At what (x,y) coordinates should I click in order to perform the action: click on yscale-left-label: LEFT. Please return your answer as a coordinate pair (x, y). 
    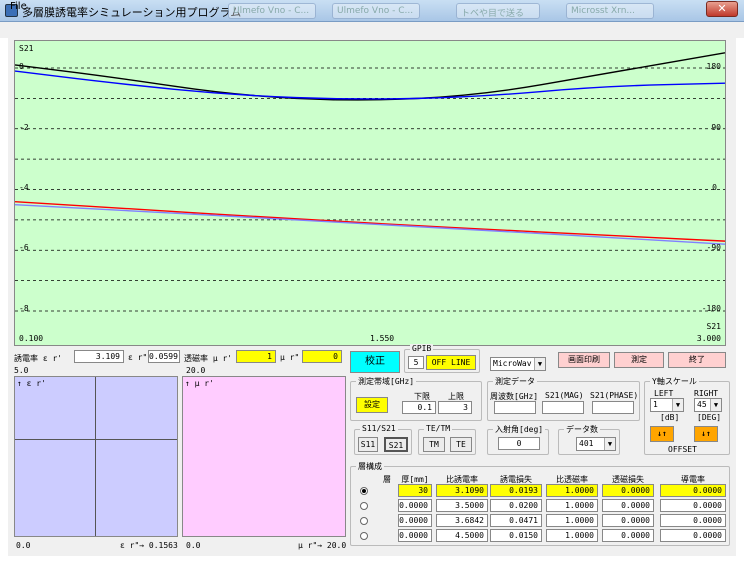
    Looking at the image, I should click on (664, 393).